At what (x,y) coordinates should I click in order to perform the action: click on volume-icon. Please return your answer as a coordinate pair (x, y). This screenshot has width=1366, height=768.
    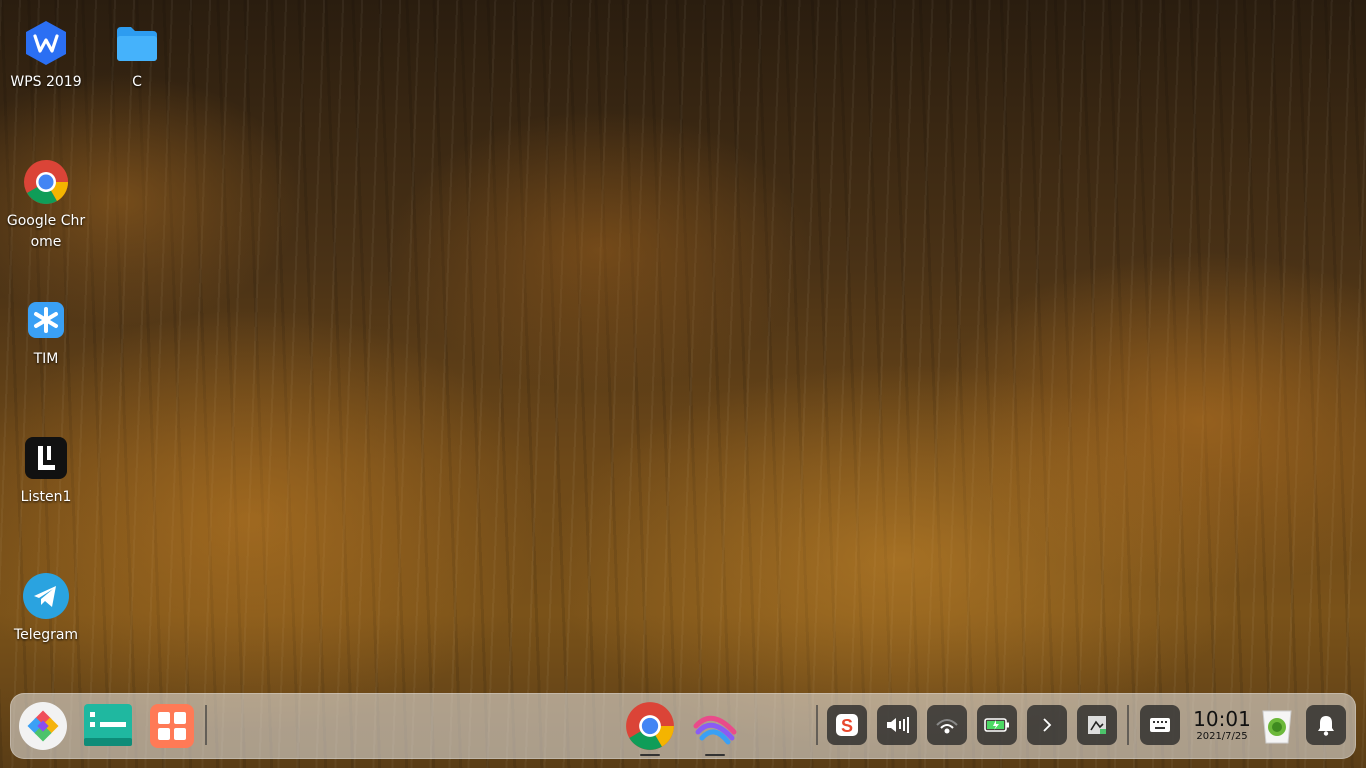
    Looking at the image, I should click on (898, 725).